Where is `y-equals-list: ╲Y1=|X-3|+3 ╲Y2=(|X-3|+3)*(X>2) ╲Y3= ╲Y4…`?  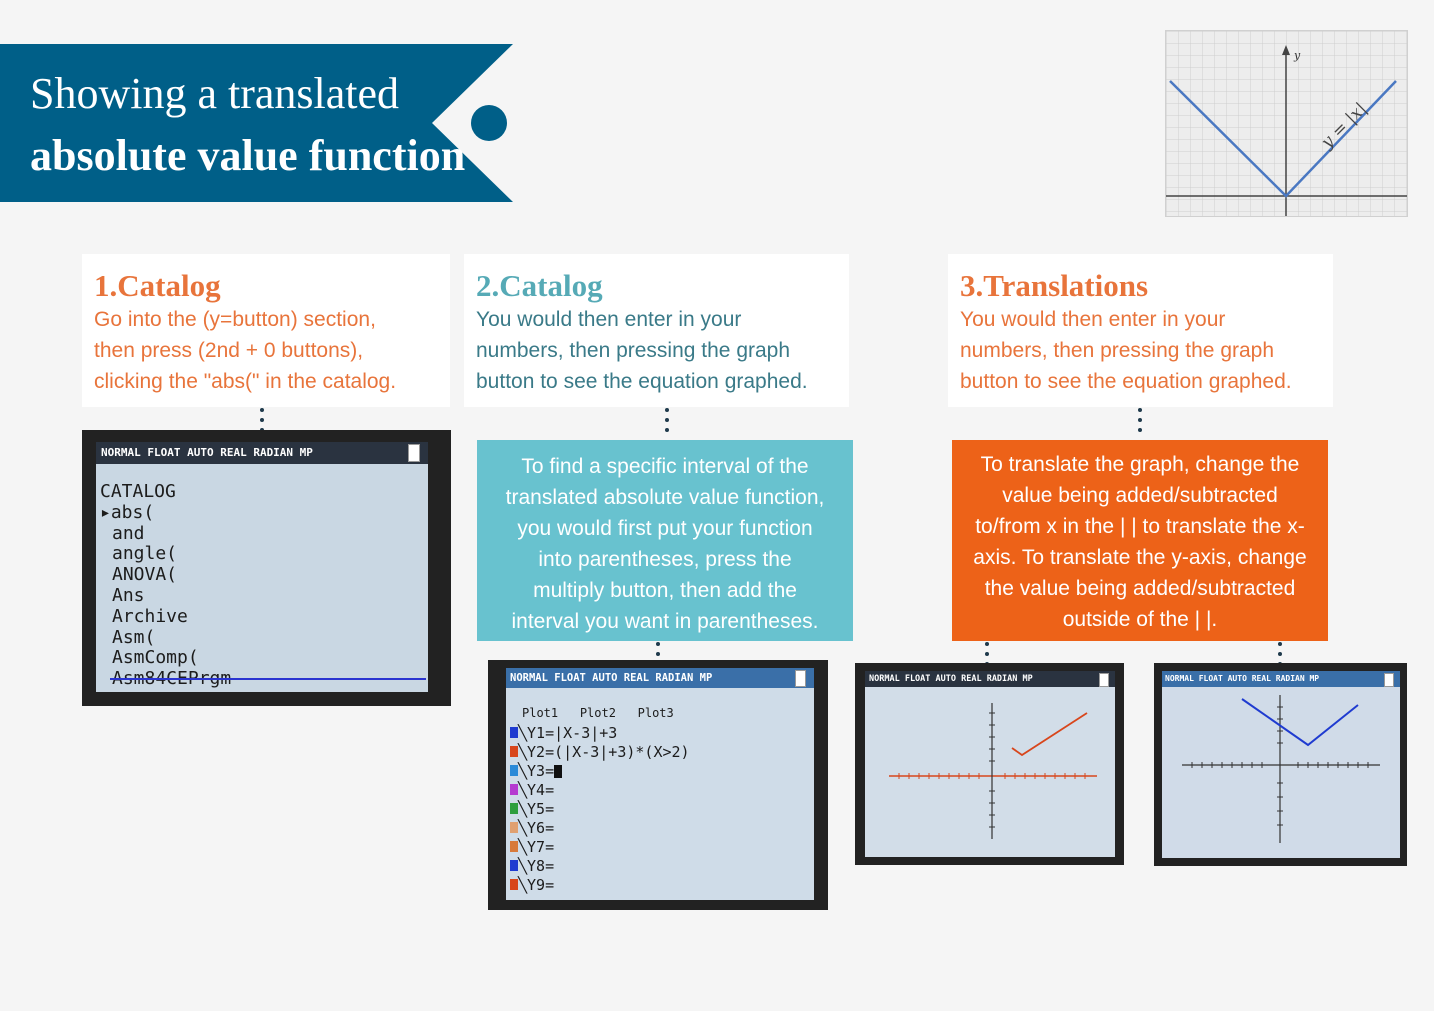
y-equals-list: ╲Y1=|X-3|+3 ╲Y2=(|X-3|+3)*(X>2) ╲Y3= ╲Y4… is located at coordinates (600, 809).